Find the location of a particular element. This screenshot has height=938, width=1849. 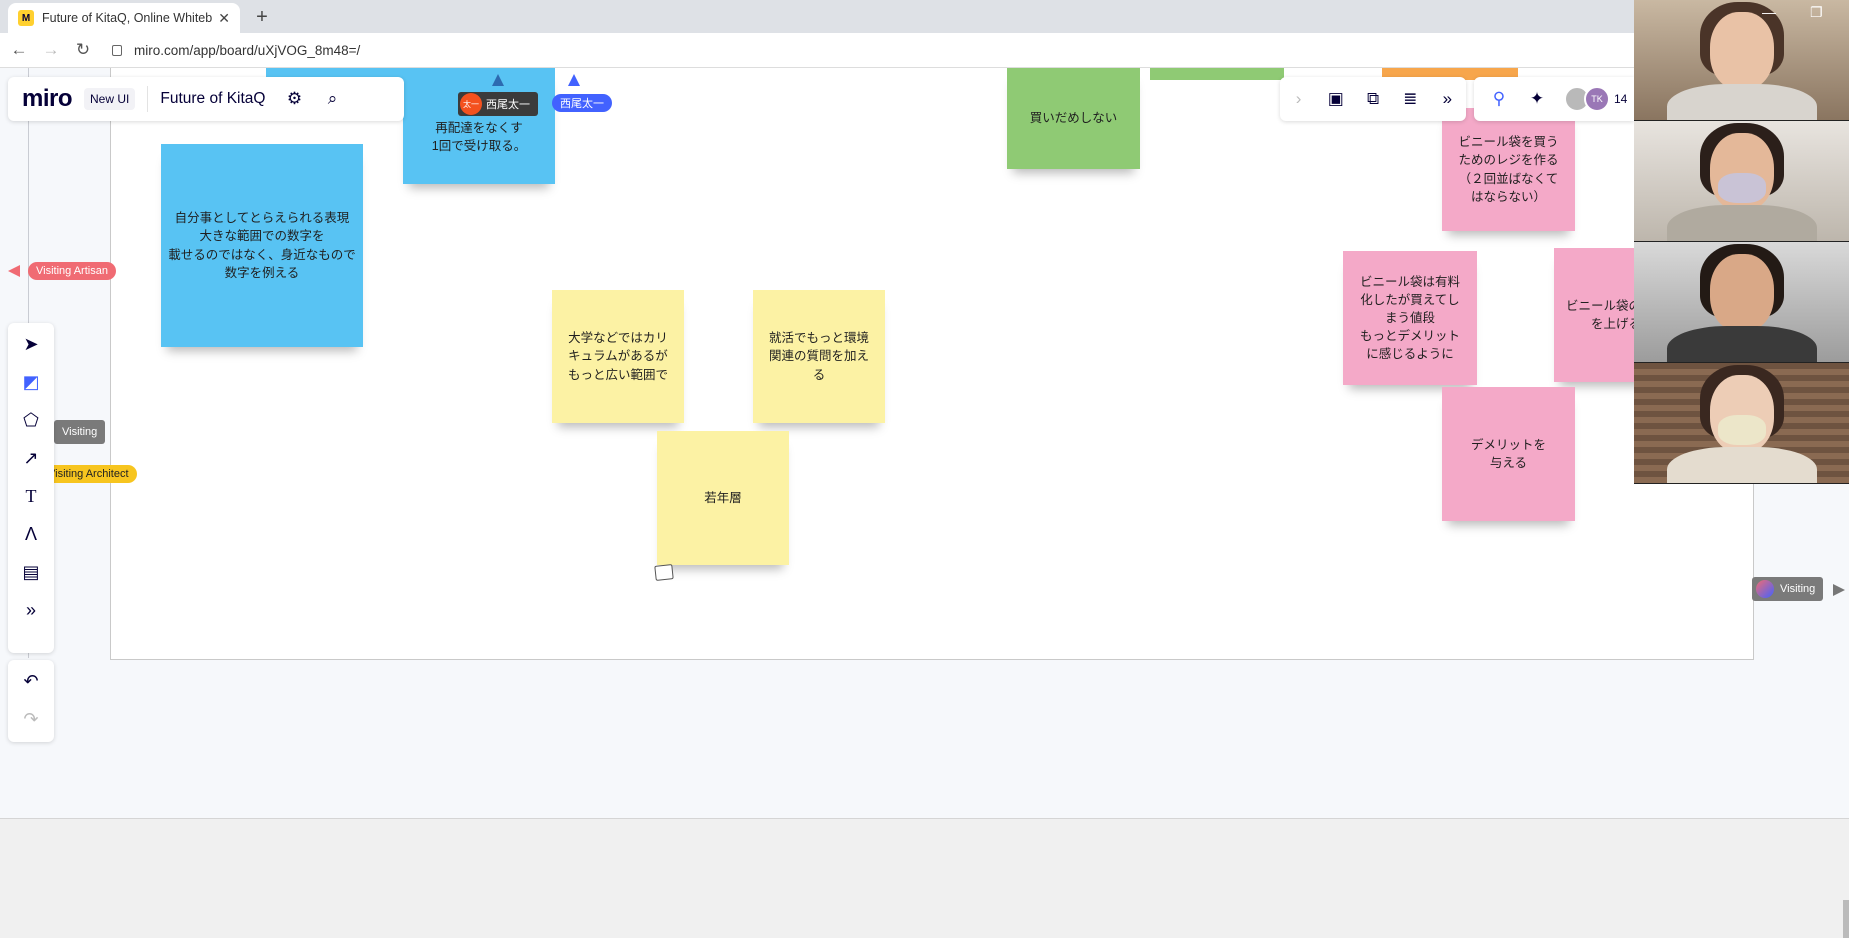

browser-tab: M Future of KitaQ, Online Whitebo ✕ is located at coordinates (124, 18).